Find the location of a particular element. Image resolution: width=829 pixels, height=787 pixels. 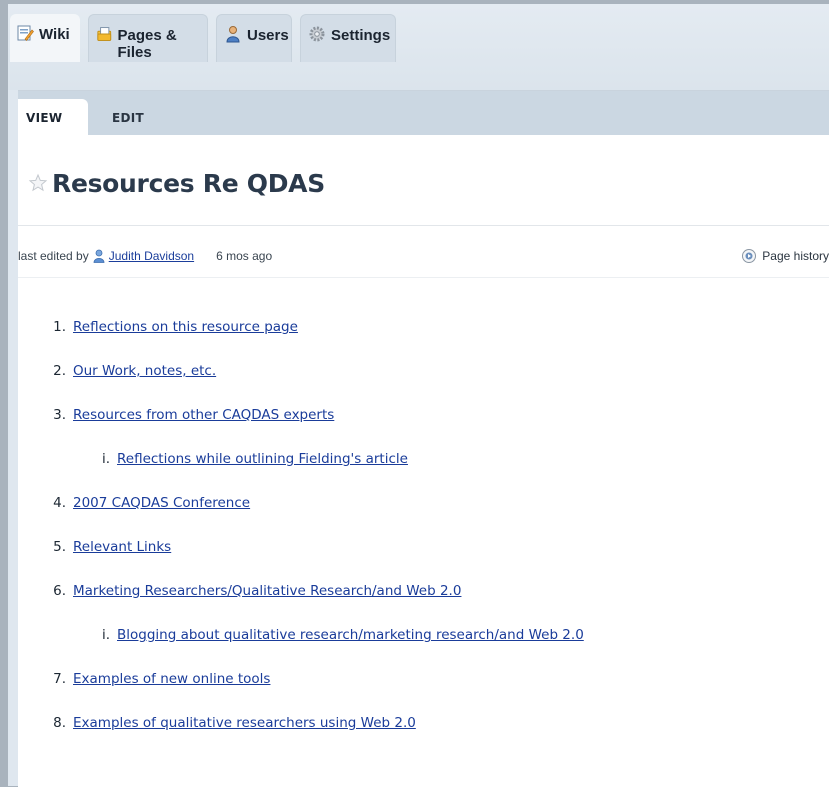

list-number: 3. is located at coordinates (59, 415).